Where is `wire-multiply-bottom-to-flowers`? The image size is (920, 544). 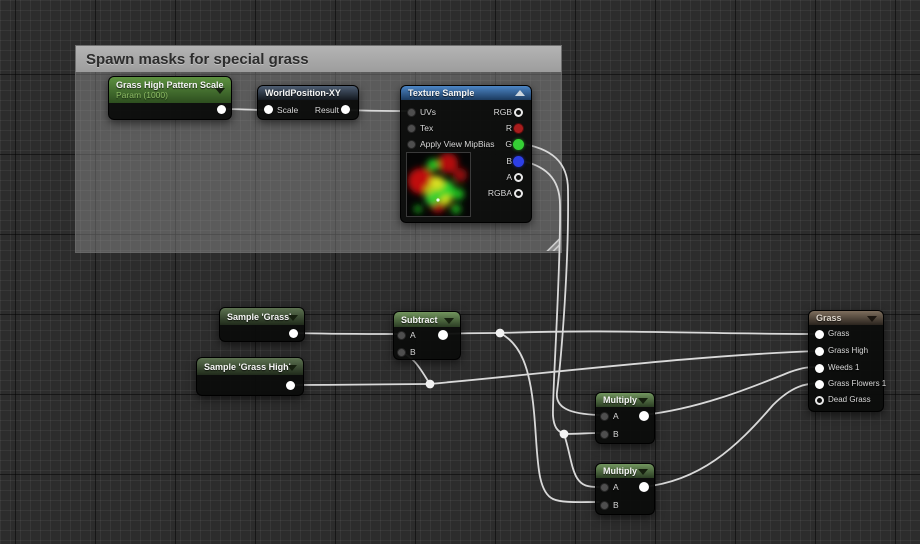 wire-multiply-bottom-to-flowers is located at coordinates (730, 435).